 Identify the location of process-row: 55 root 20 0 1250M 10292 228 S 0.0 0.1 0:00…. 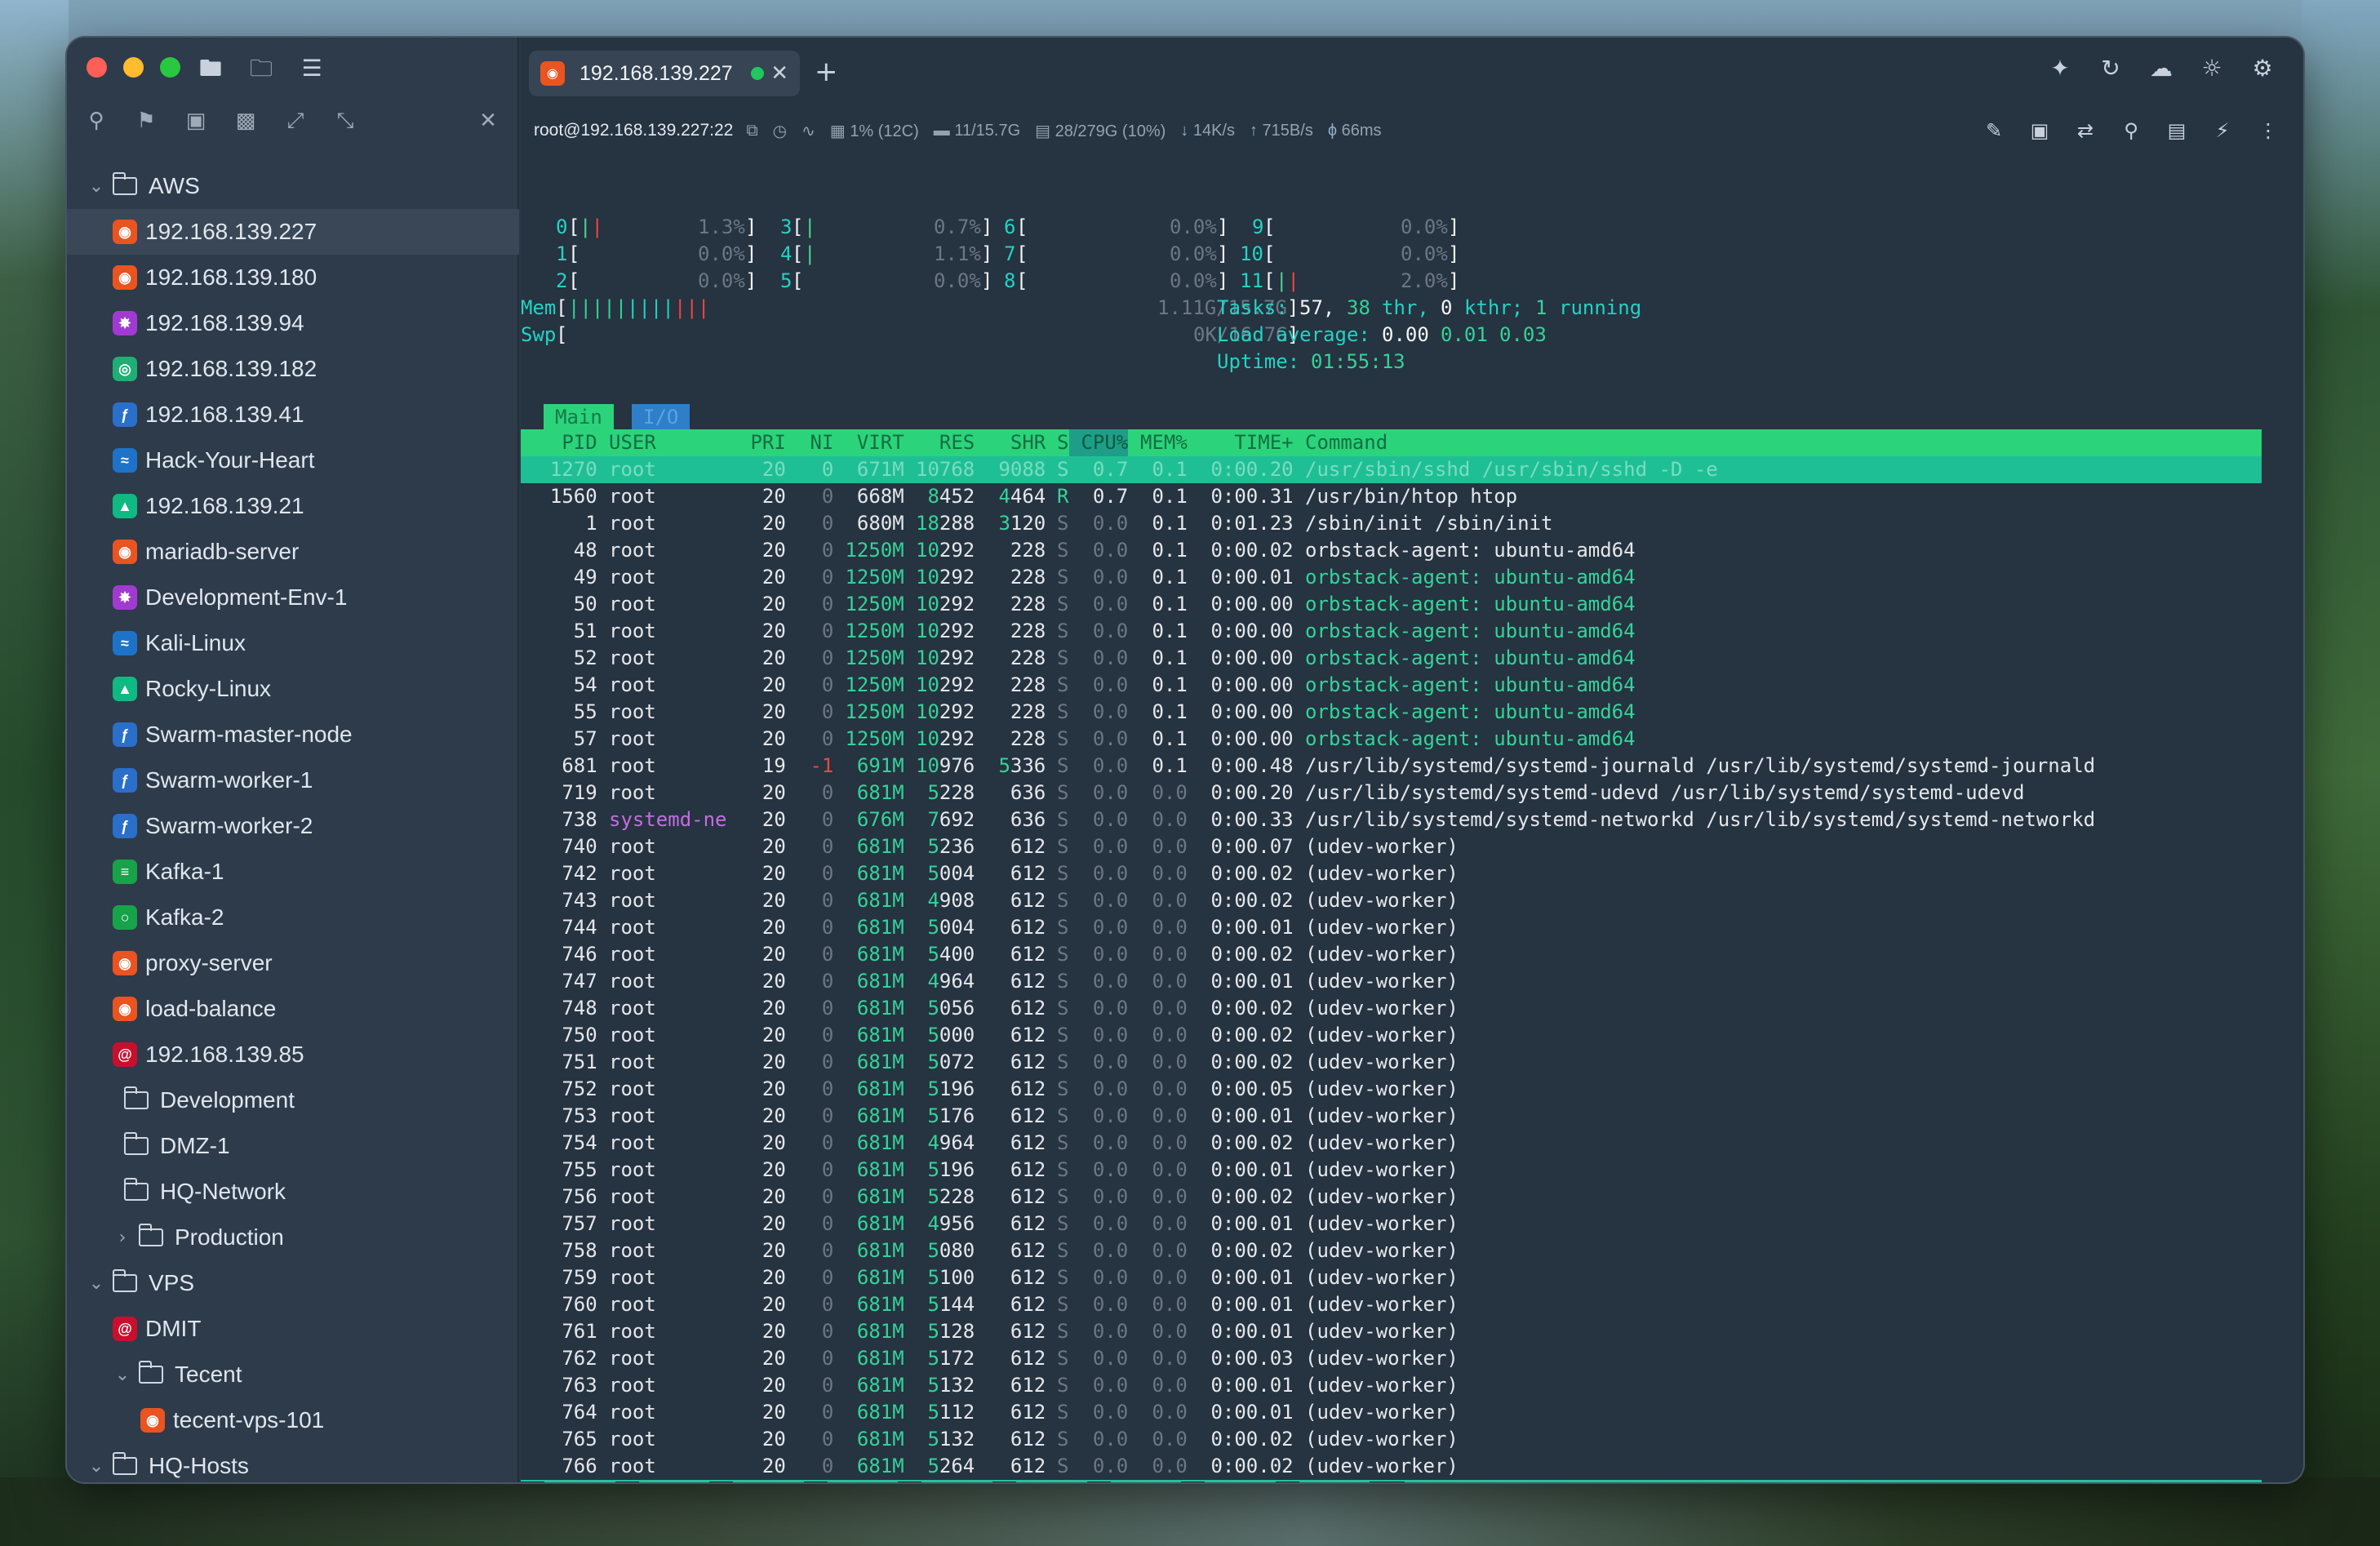
(1391, 712).